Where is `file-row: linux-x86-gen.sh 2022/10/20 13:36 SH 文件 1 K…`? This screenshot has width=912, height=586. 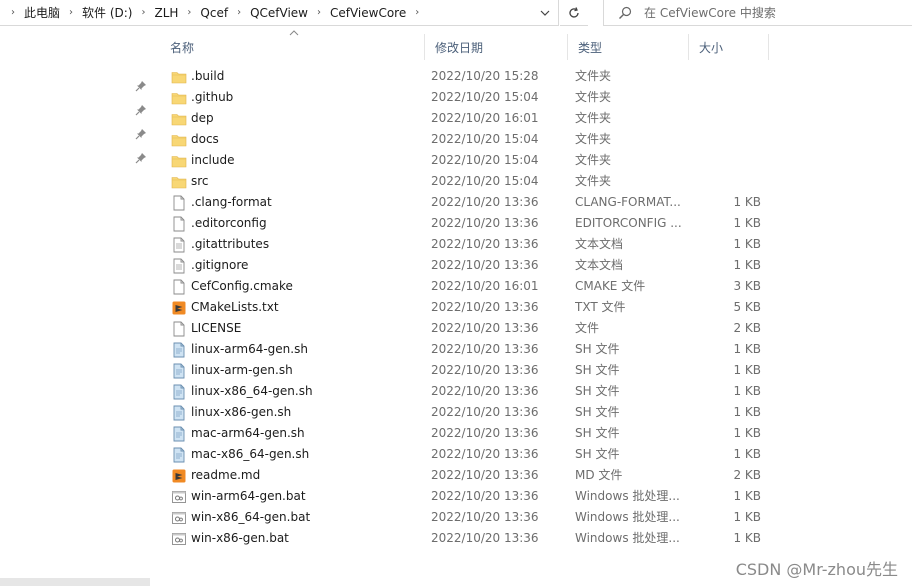
file-row: linux-x86-gen.sh 2022/10/20 13:36 SH 文件 1 K… is located at coordinates (470, 412).